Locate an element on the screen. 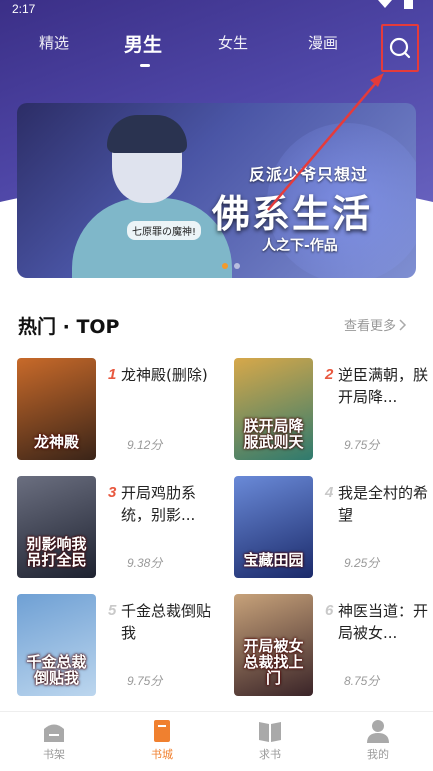 Image resolution: width=433 pixels, height=771 pixels. tab-bookshelf: 书架 is located at coordinates (54, 740).